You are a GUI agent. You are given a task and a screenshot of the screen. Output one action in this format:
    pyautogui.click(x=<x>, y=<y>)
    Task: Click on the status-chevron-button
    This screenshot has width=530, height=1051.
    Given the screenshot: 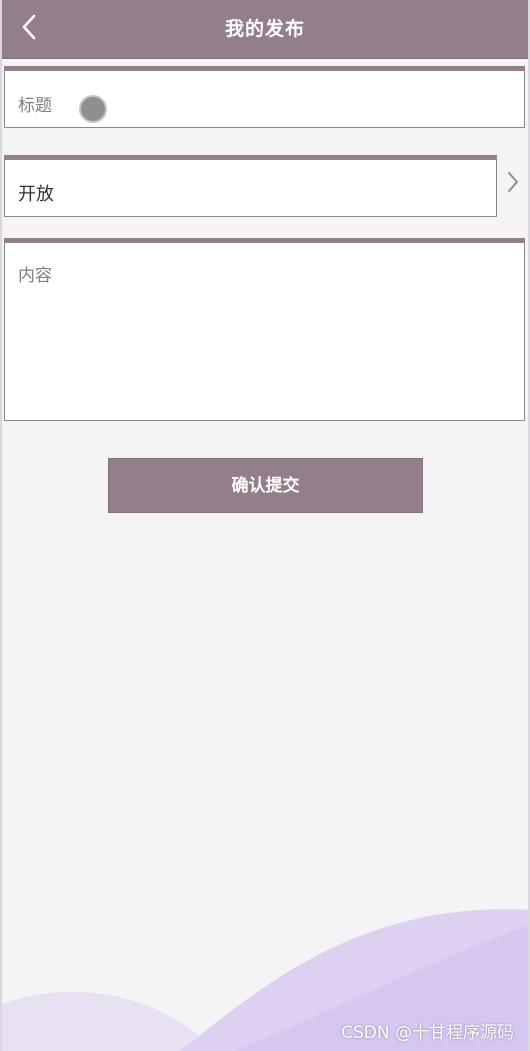 What is the action you would take?
    pyautogui.click(x=513, y=184)
    